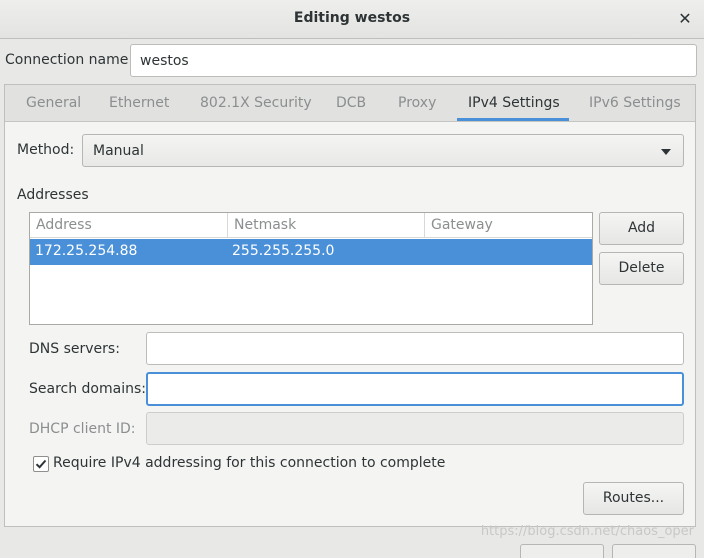 The width and height of the screenshot is (704, 558). I want to click on tab-8021x-security: 802.1X Security, so click(256, 103).